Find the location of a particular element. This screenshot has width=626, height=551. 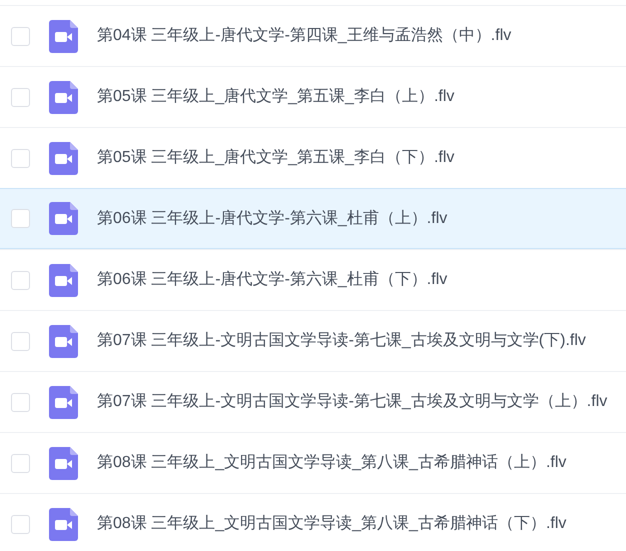

file-row: 第06课 三年级上-唐代文学-第六课_杜甫（上）.flv is located at coordinates (313, 218).